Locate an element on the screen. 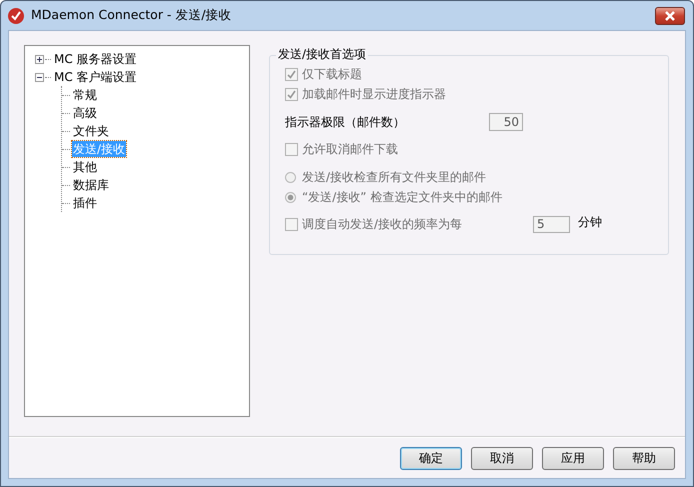  checkbox-label: 允许取消邮件下载 is located at coordinates (350, 149).